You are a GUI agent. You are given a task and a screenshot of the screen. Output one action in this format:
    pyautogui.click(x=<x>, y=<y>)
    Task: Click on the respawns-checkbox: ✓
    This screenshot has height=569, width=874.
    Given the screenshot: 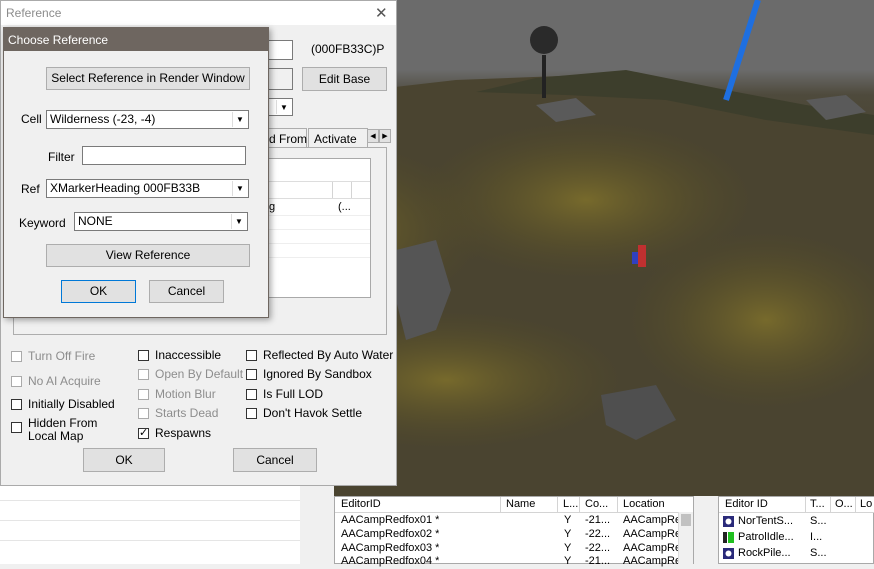 What is the action you would take?
    pyautogui.click(x=143, y=433)
    